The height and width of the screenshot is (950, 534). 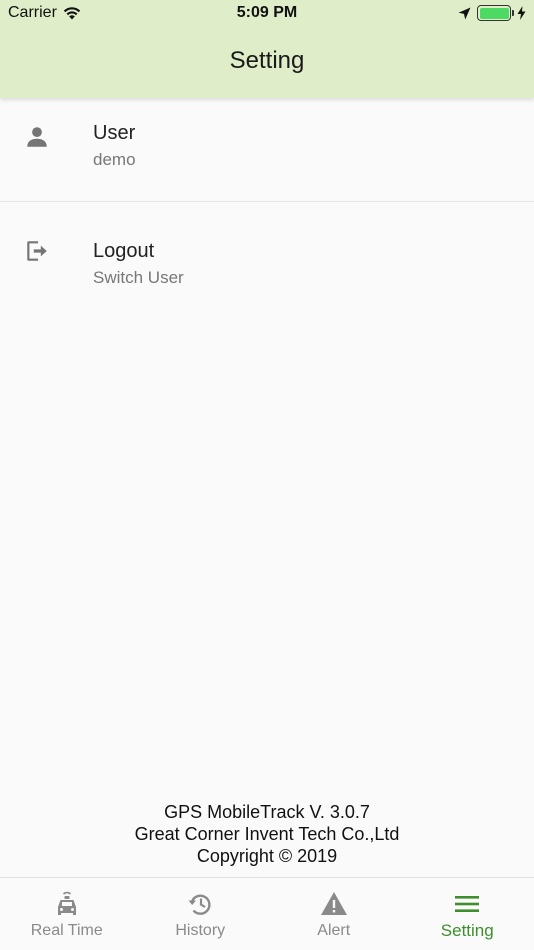 What do you see at coordinates (199, 904) in the screenshot?
I see `history-icon` at bounding box center [199, 904].